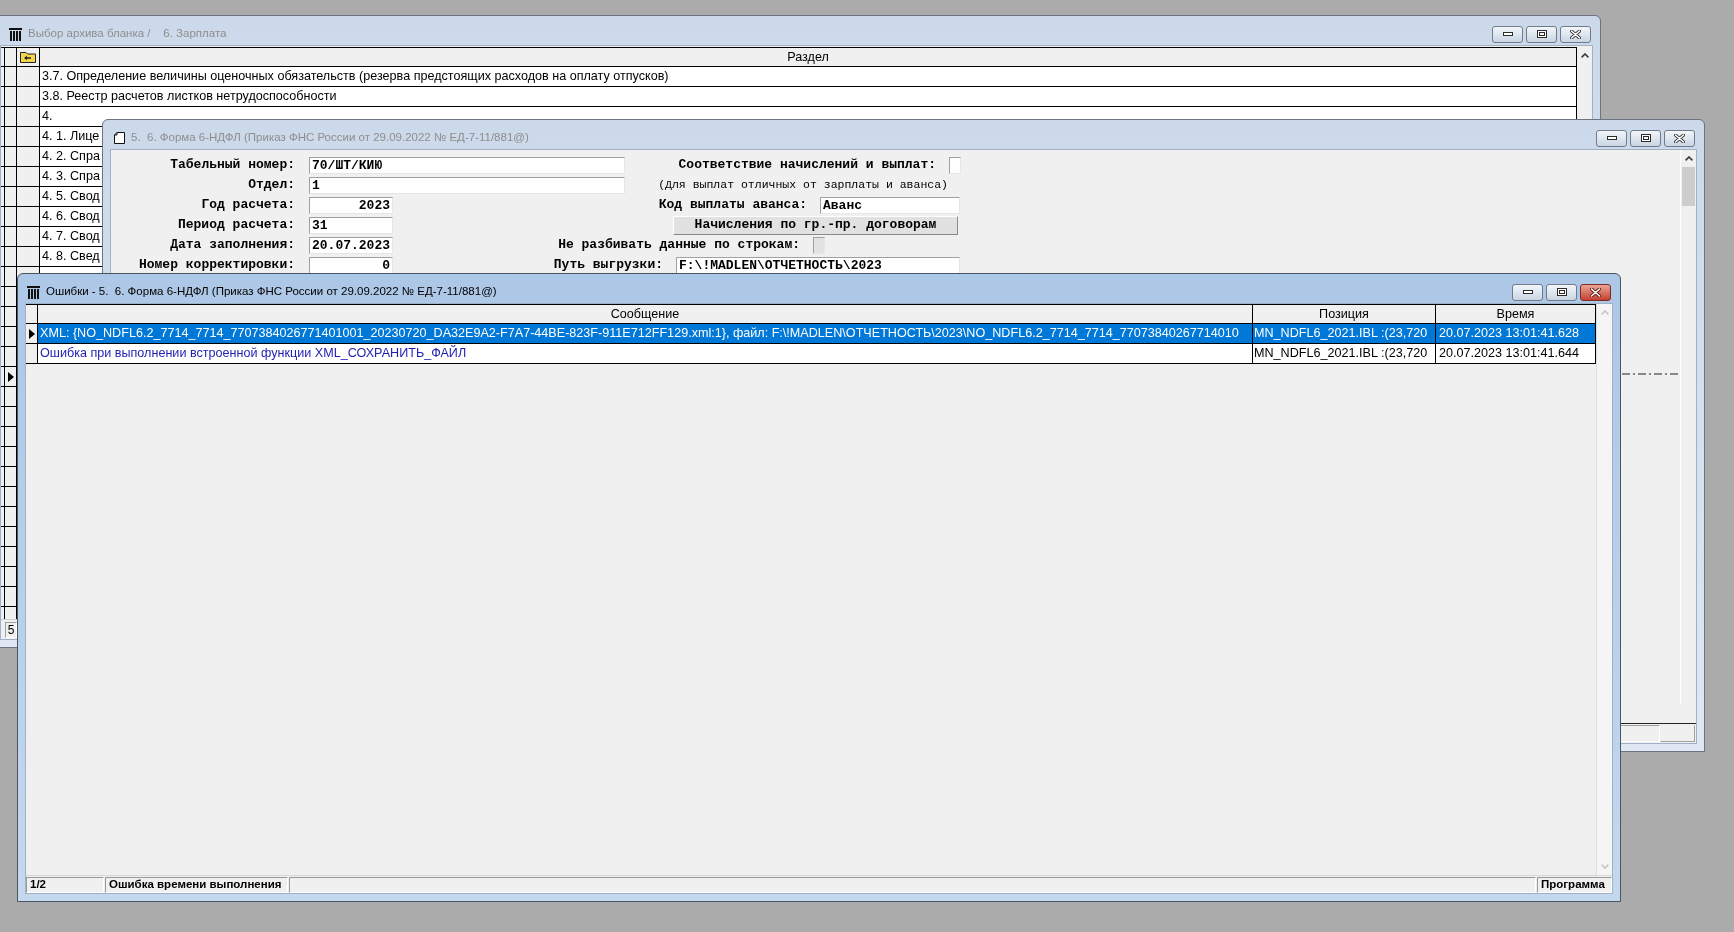 This screenshot has width=1734, height=932. I want to click on document-icon, so click(119, 138).